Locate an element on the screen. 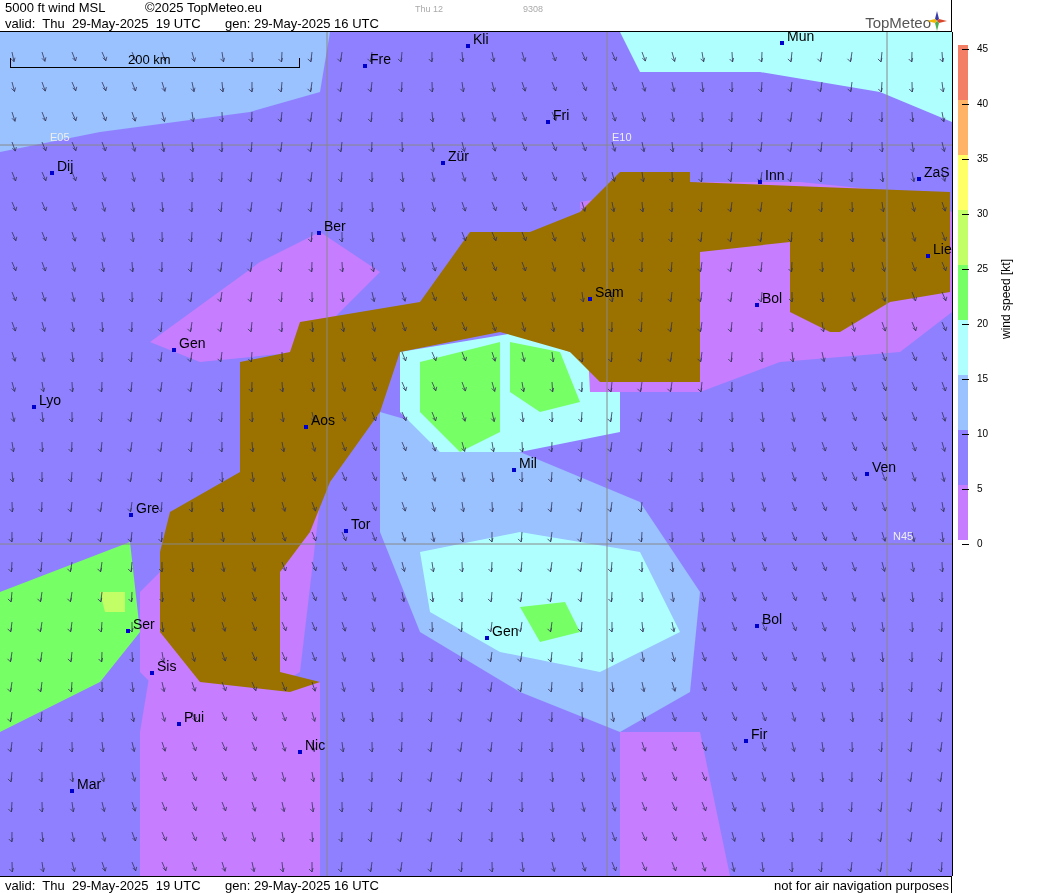 This screenshot has width=1045, height=893. city-label: ZaS is located at coordinates (937, 172).